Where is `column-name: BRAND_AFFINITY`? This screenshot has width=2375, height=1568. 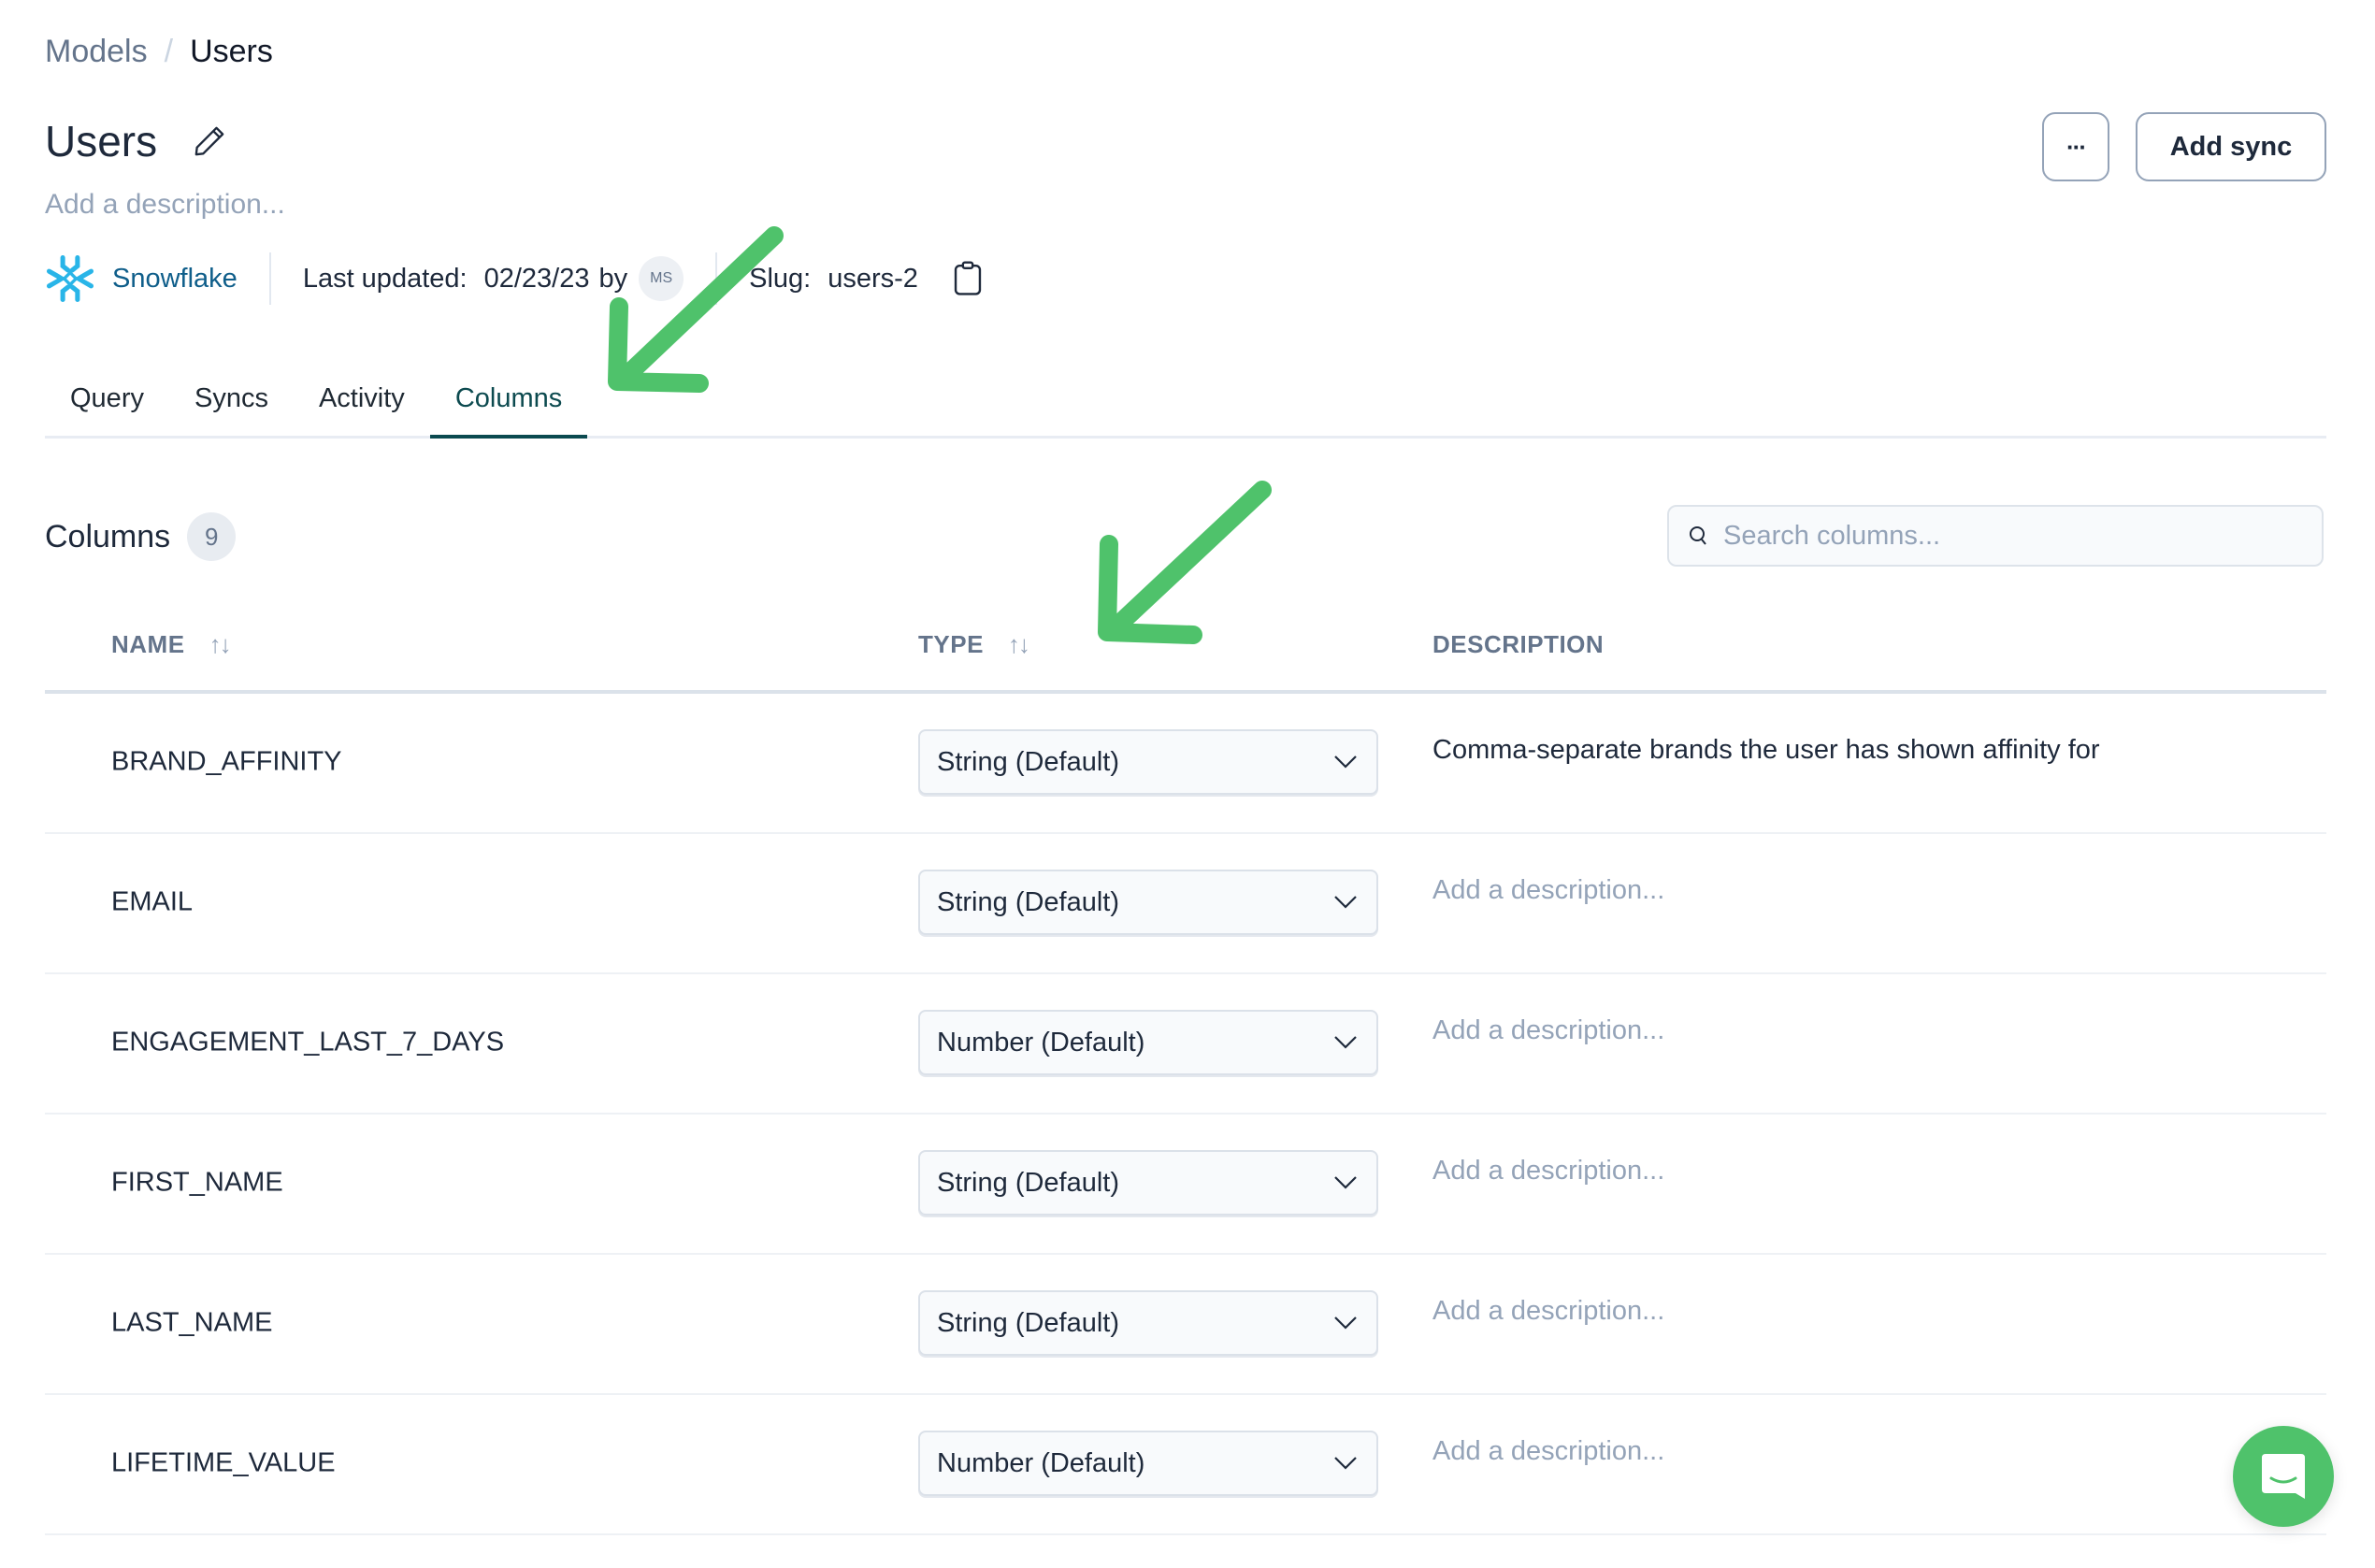 column-name: BRAND_AFFINITY is located at coordinates (226, 761).